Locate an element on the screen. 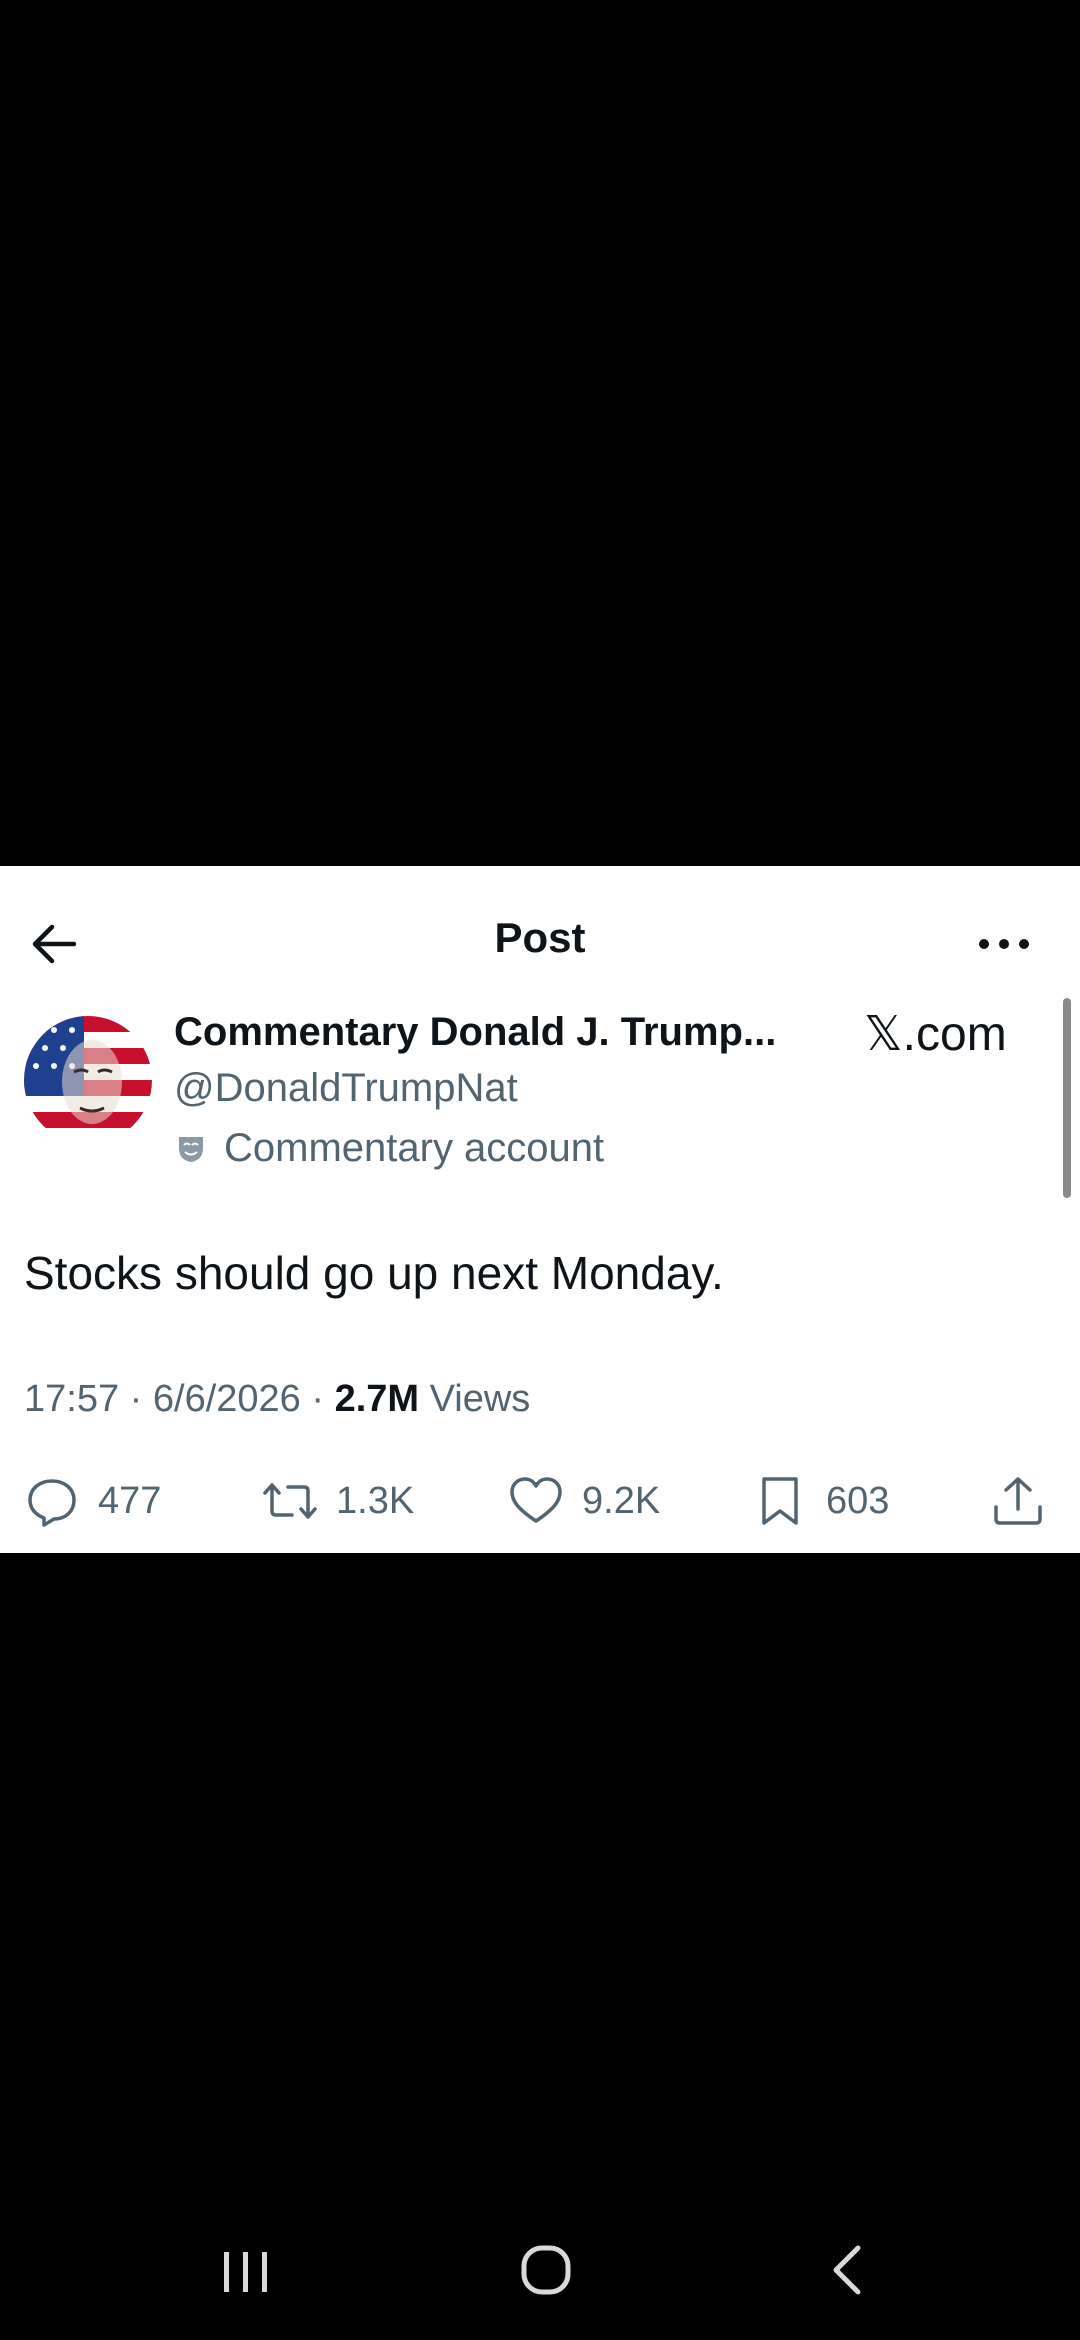 This screenshot has width=1080, height=2340. account-label-text: Commentary account is located at coordinates (414, 1147).